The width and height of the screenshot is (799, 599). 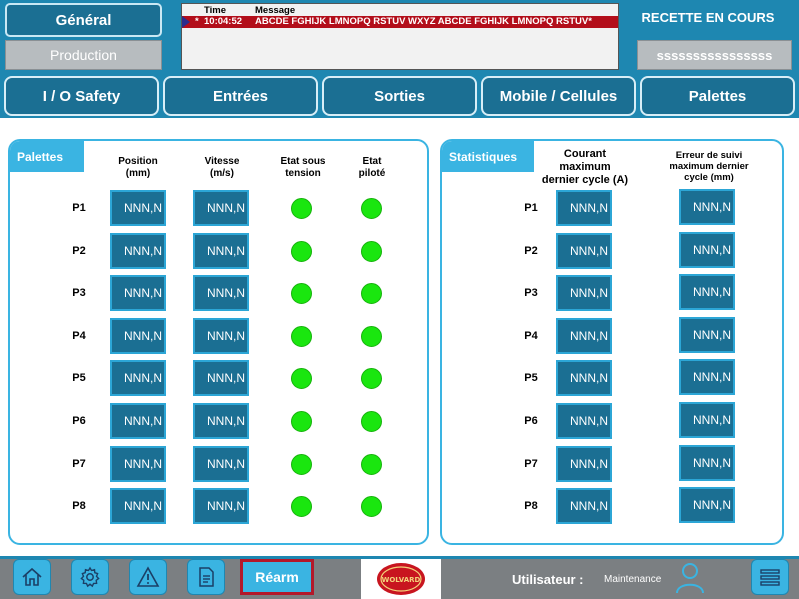 What do you see at coordinates (633, 579) in the screenshot?
I see `user-value: Maintenance` at bounding box center [633, 579].